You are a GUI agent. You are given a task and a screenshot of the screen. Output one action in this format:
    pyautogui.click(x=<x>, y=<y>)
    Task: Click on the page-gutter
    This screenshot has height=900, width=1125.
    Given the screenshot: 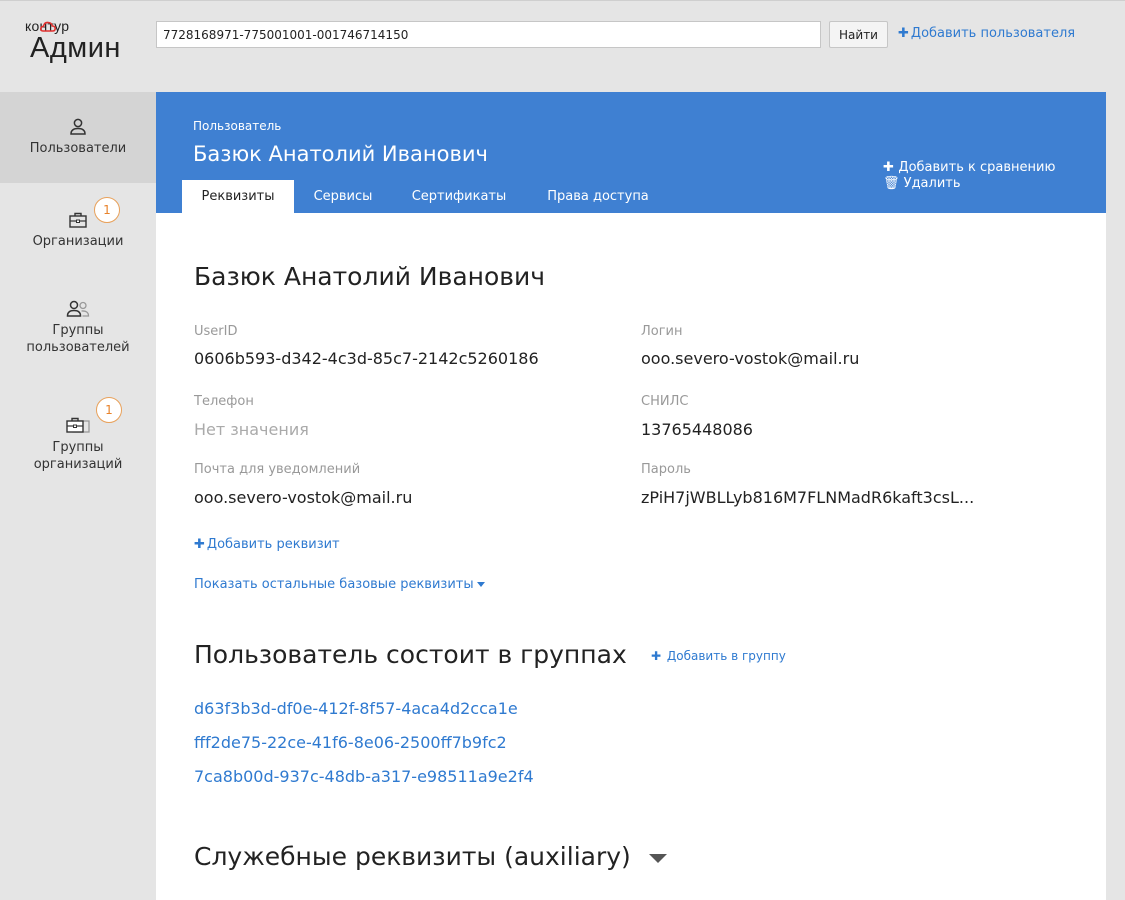 What is the action you would take?
    pyautogui.click(x=1115, y=496)
    